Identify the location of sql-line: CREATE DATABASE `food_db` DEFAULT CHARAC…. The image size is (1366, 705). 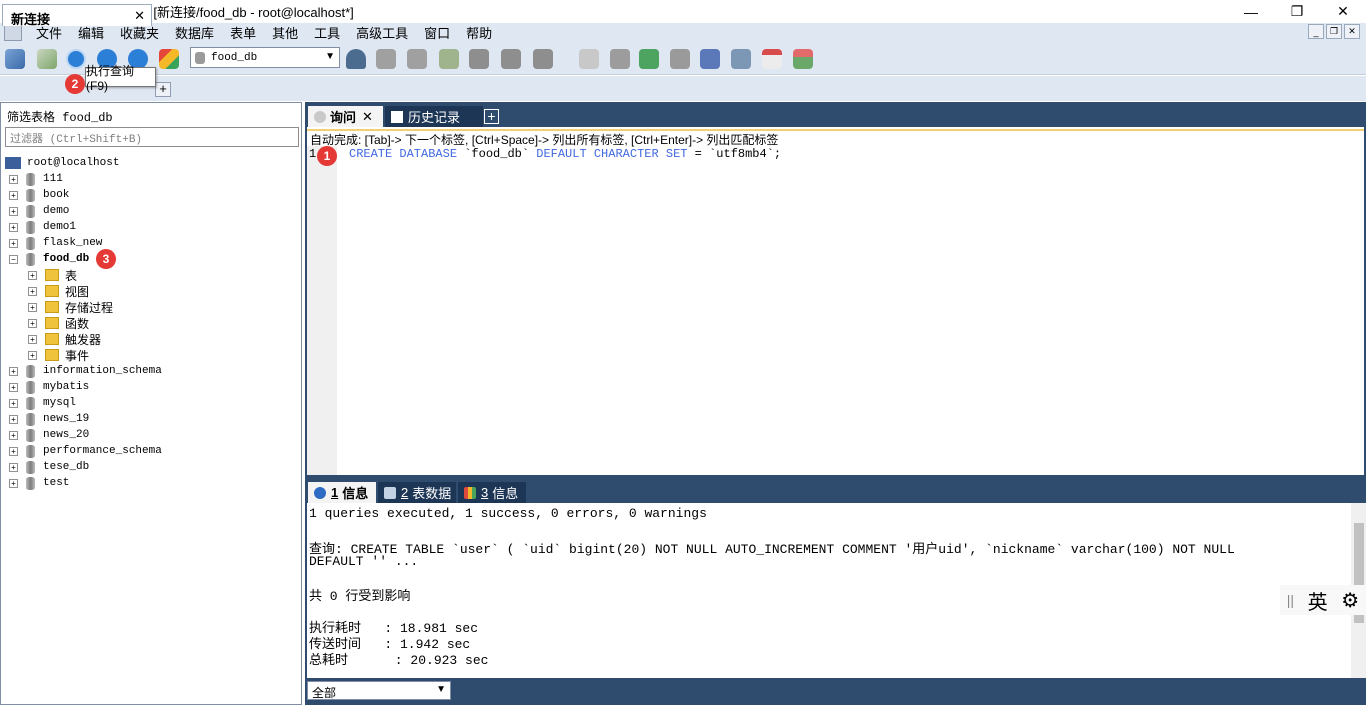
(565, 154).